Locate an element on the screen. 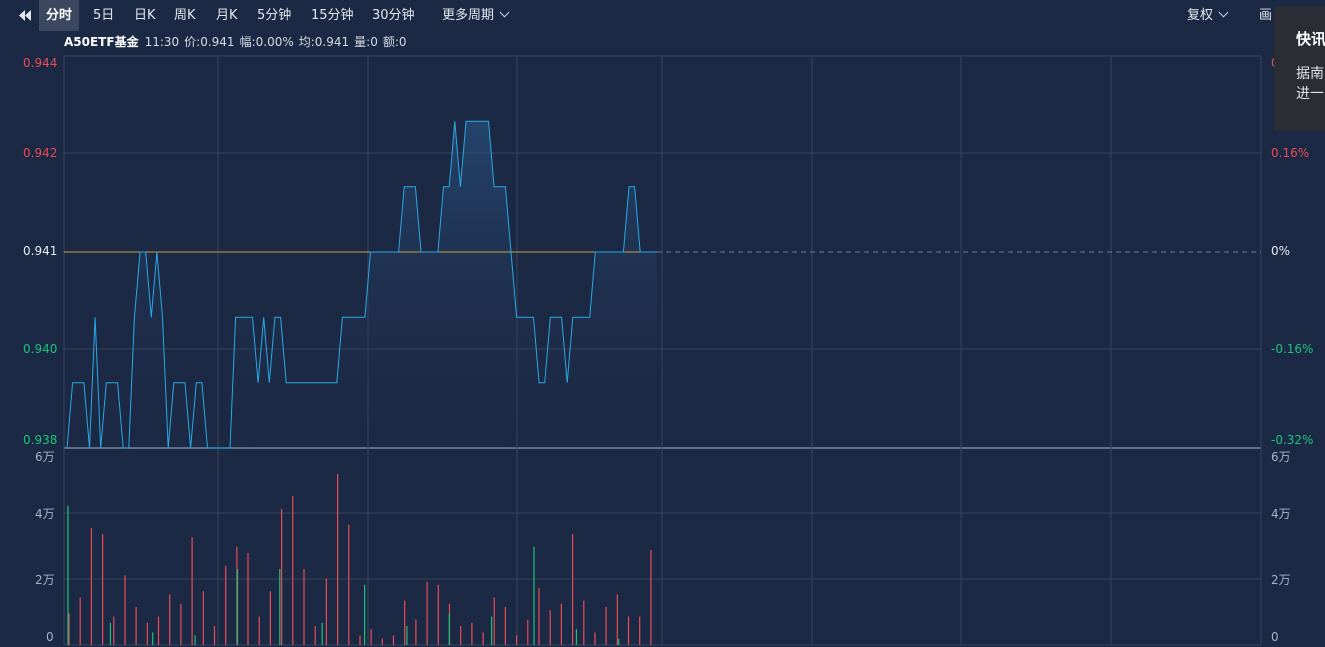  vol-tick-2w-left: 2万 is located at coordinates (45, 580).